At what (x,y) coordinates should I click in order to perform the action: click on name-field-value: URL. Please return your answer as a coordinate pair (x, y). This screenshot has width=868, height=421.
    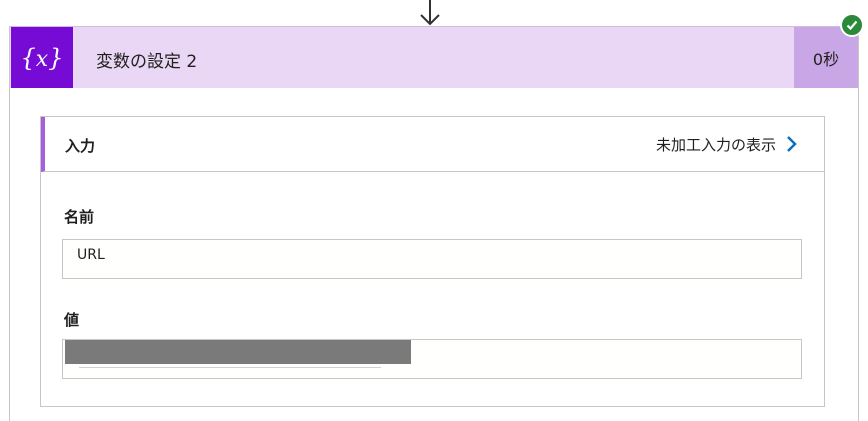
    Looking at the image, I should click on (91, 255).